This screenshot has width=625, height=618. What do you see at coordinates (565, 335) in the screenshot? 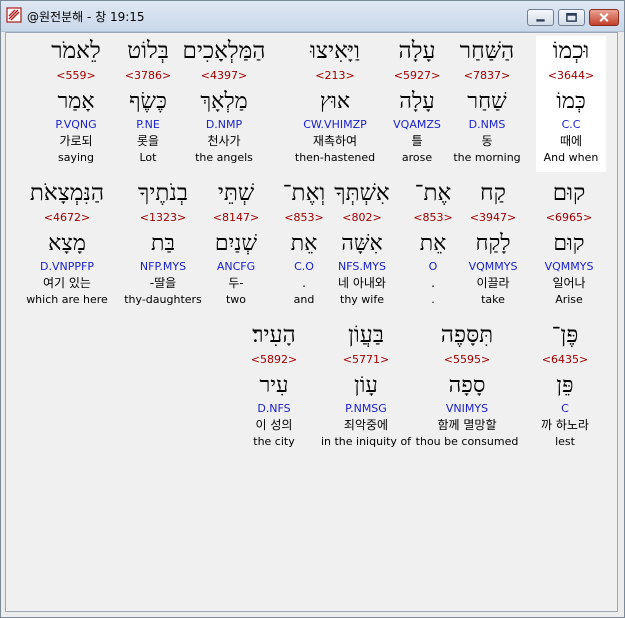
I see `hebrew-word: פֶּן־` at bounding box center [565, 335].